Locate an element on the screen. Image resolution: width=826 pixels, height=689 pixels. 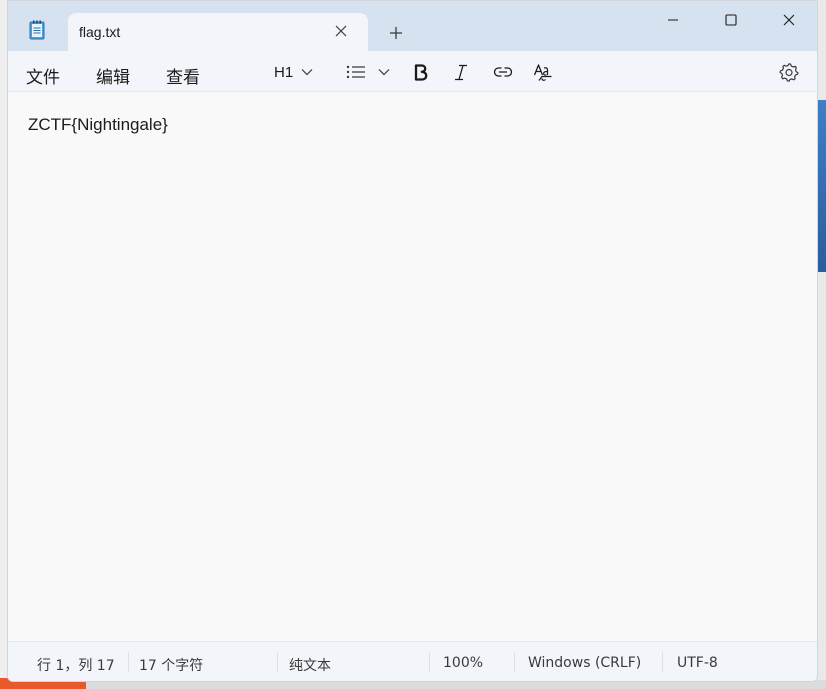
tab-flag-txt: flag.txt is located at coordinates (218, 32).